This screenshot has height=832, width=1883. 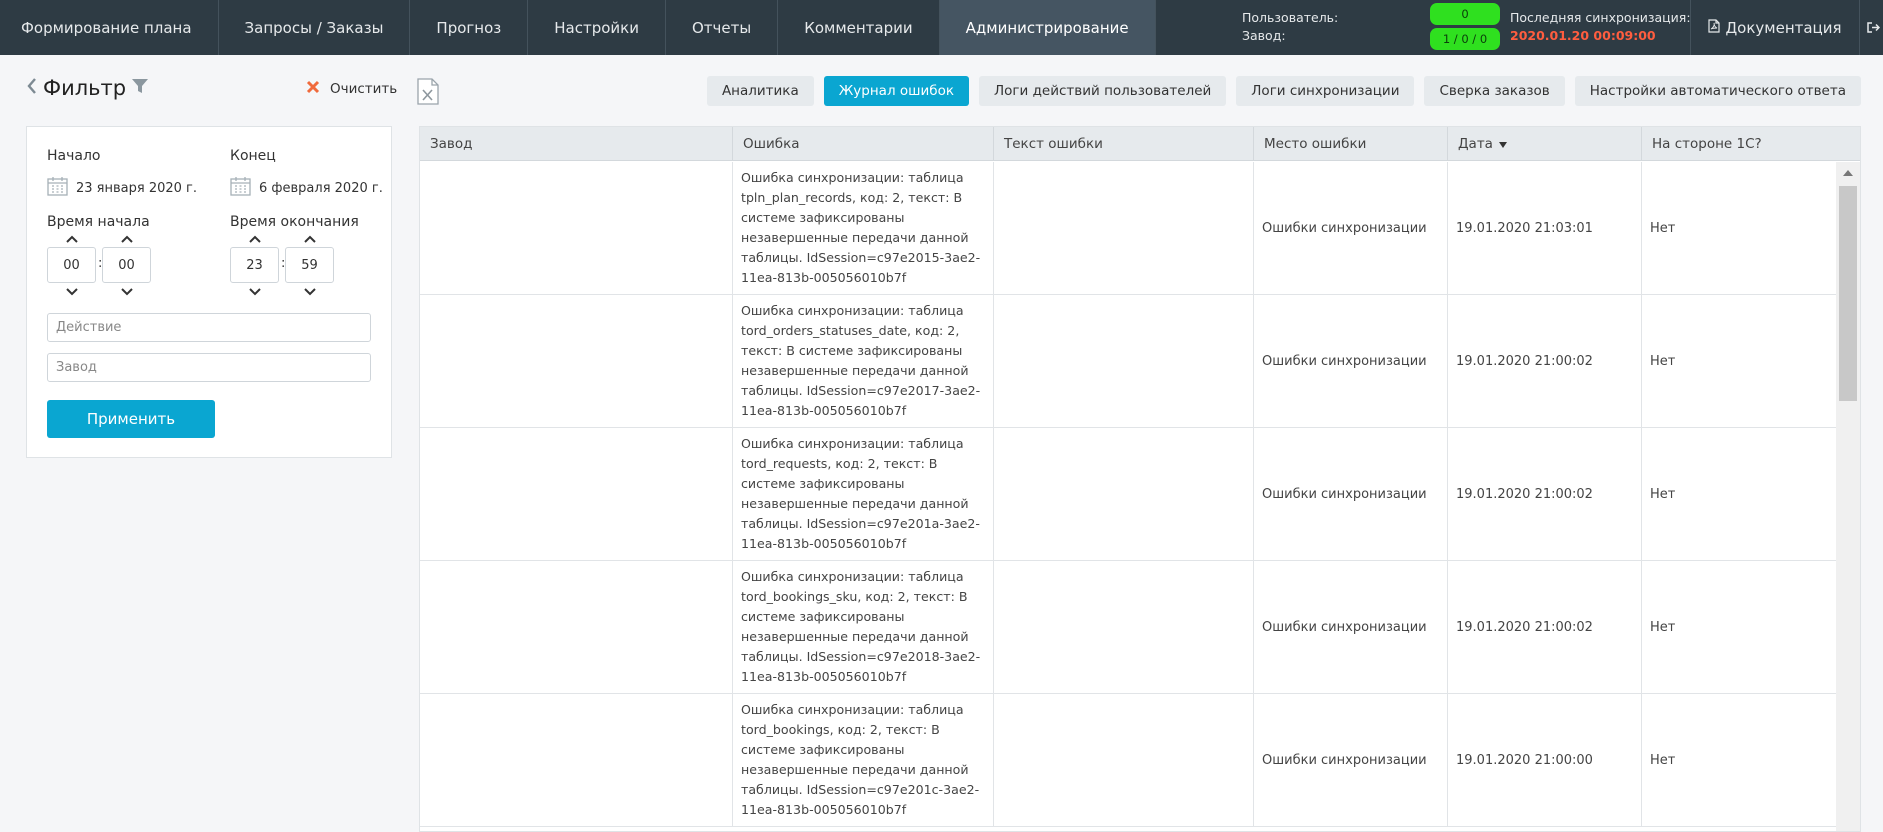 What do you see at coordinates (126, 292) in the screenshot?
I see `start-min-down-icon` at bounding box center [126, 292].